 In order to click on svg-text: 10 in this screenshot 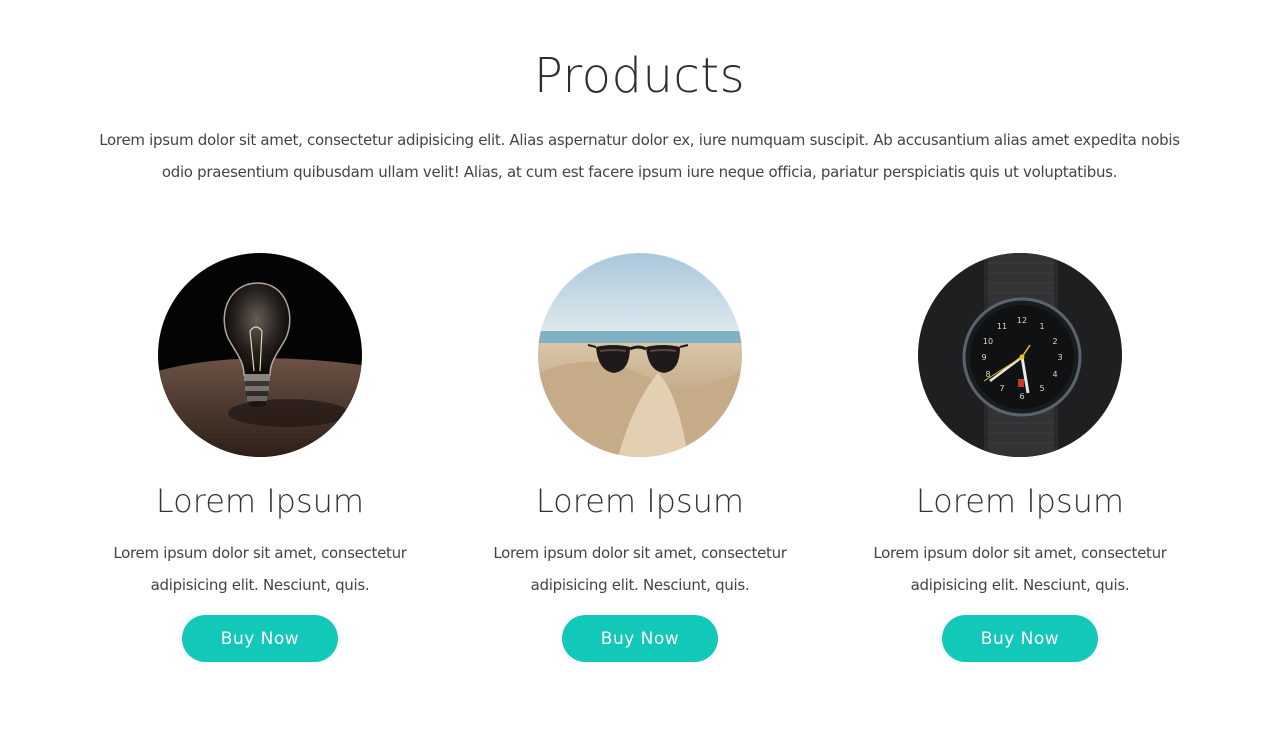, I will do `click(988, 341)`.